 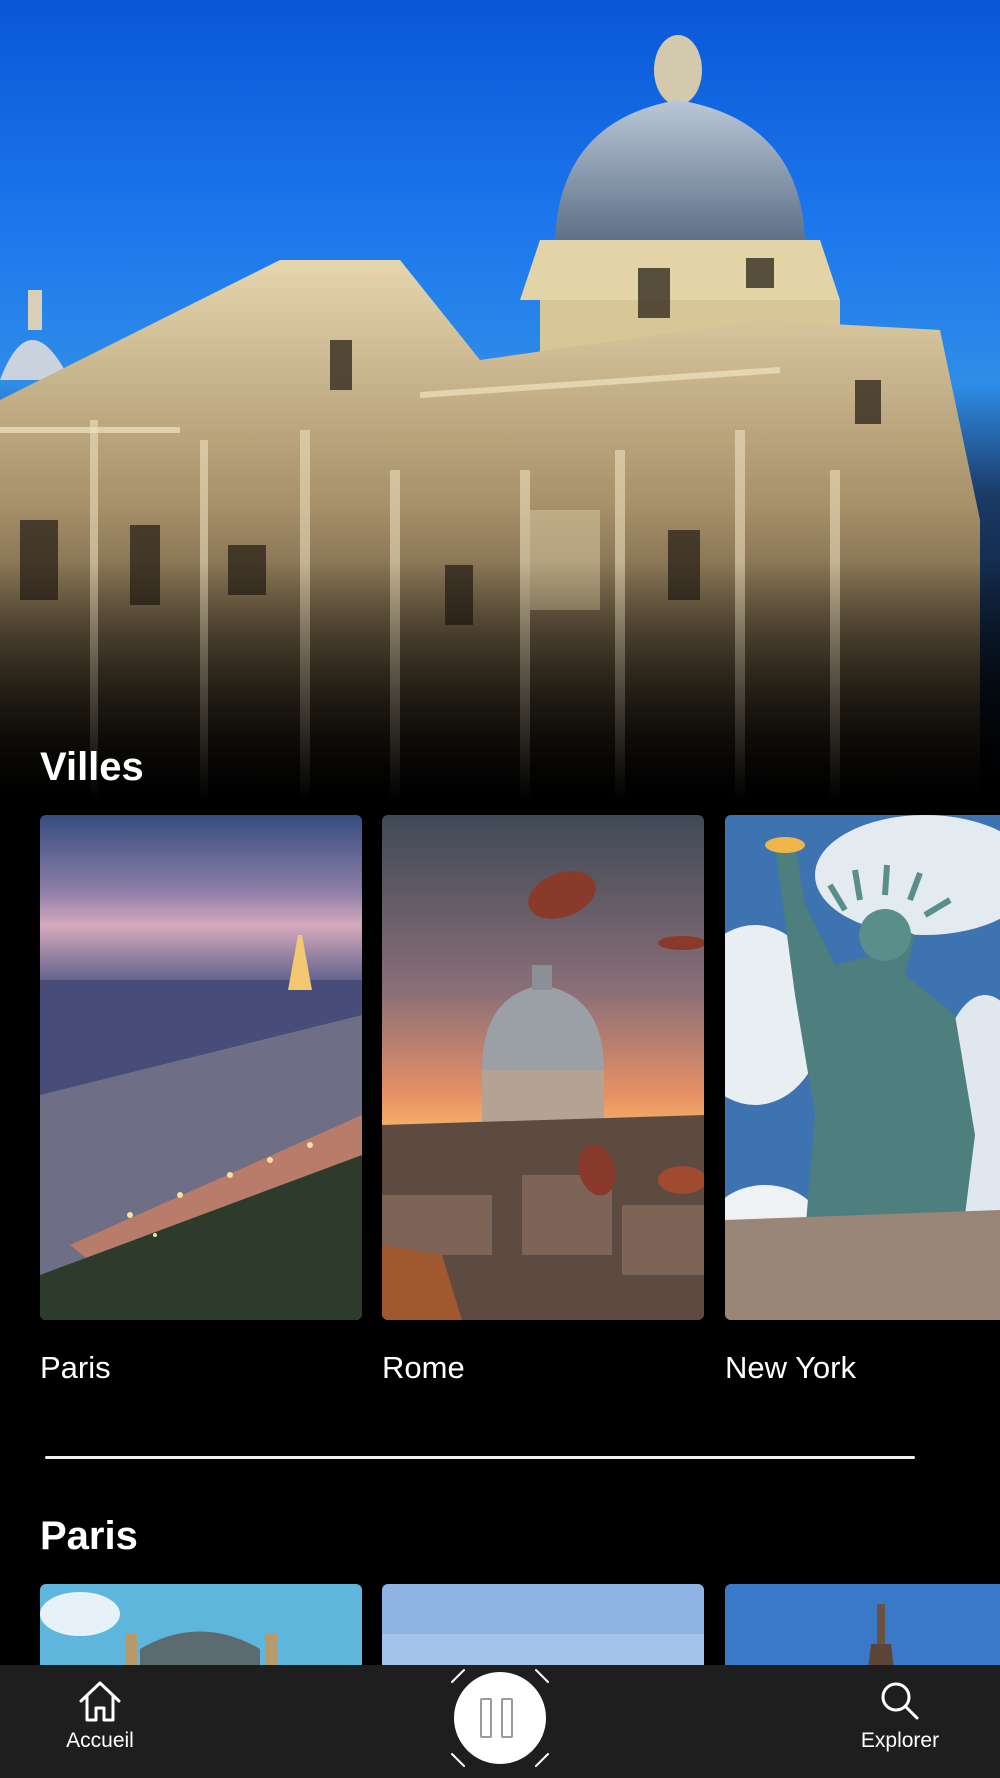 What do you see at coordinates (900, 1740) in the screenshot?
I see `tab-explore-label: Explorer` at bounding box center [900, 1740].